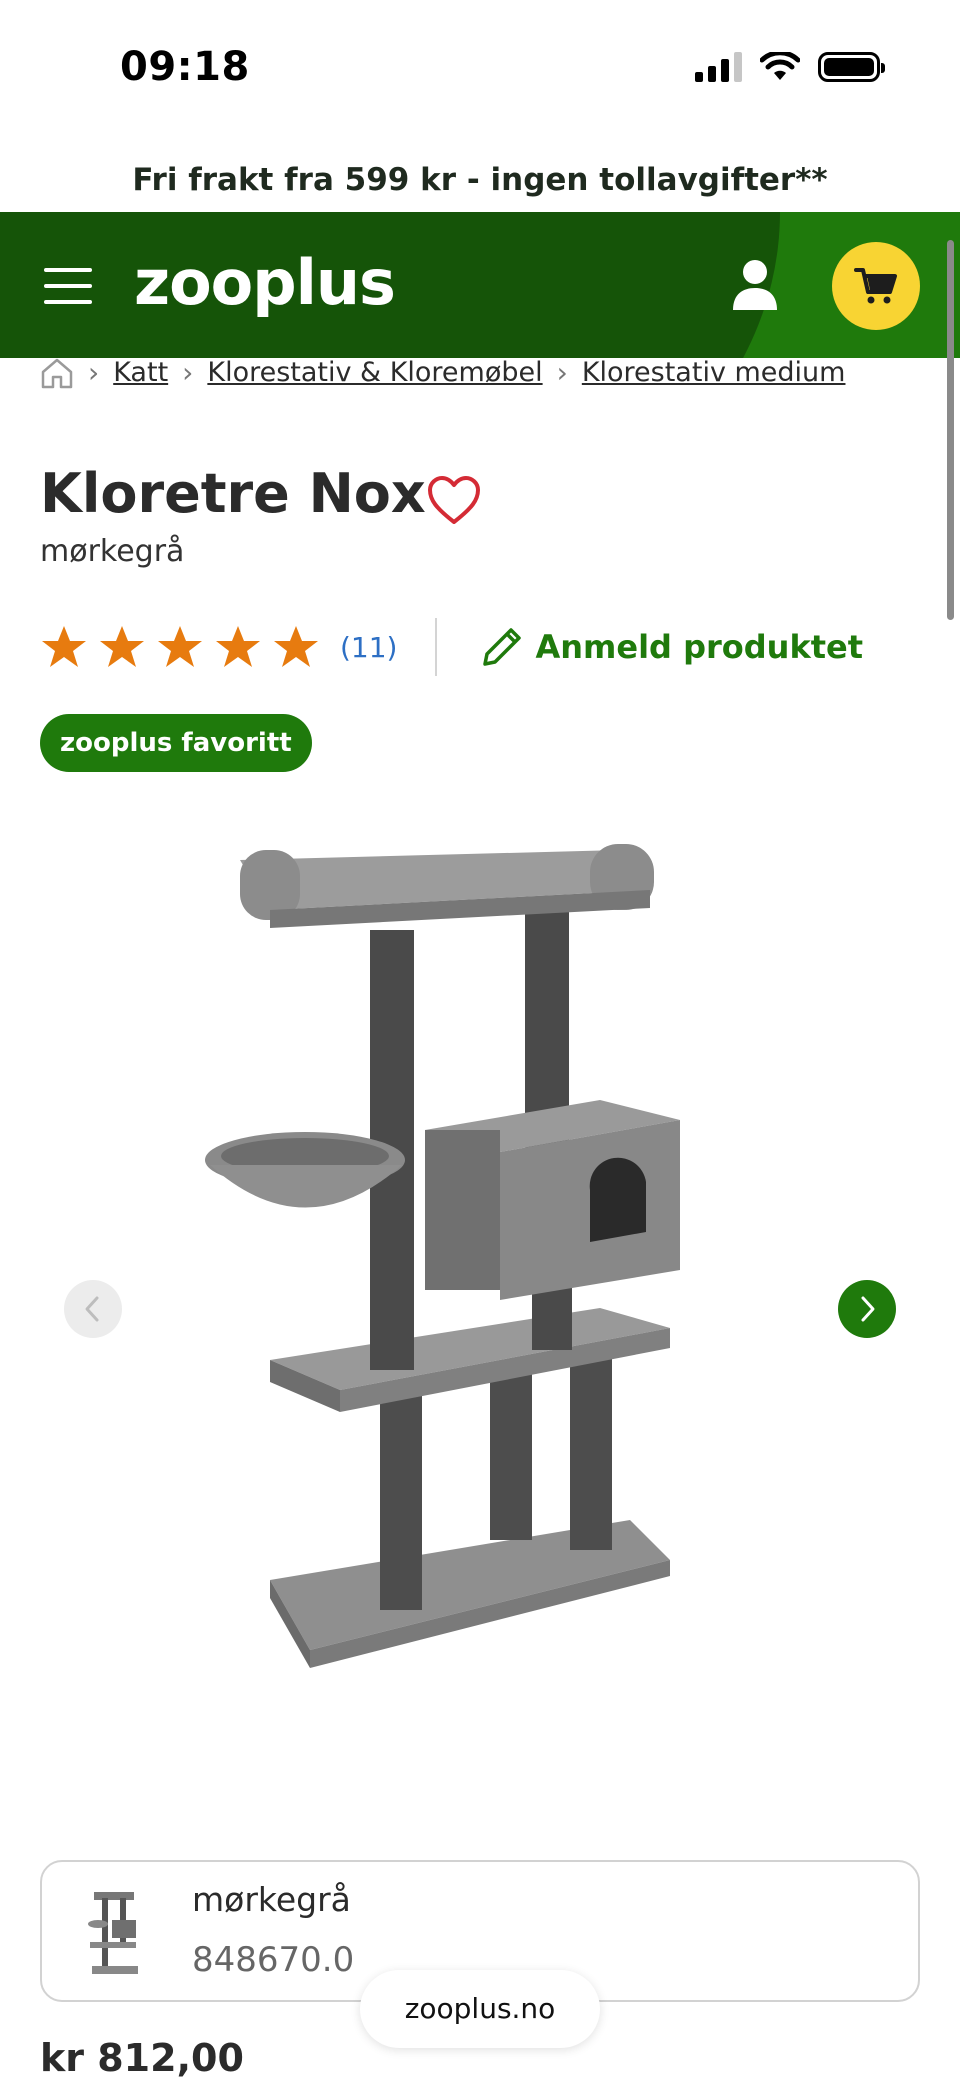 The width and height of the screenshot is (960, 2081). What do you see at coordinates (480, 2009) in the screenshot?
I see `browser-url-pill: zooplus.no` at bounding box center [480, 2009].